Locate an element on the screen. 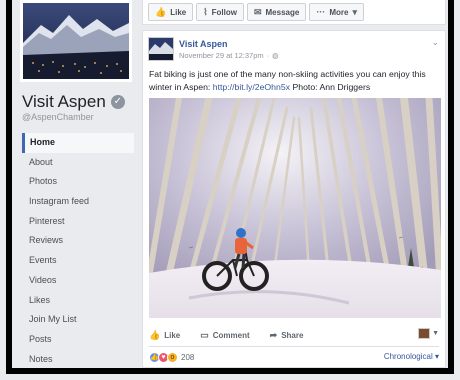 This screenshot has height=380, width=460. like-page-button: 👍 Like is located at coordinates (171, 12).